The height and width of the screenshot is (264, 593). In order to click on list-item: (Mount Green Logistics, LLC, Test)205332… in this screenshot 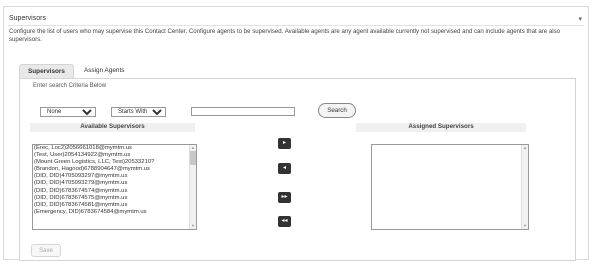, I will do `click(114, 162)`.